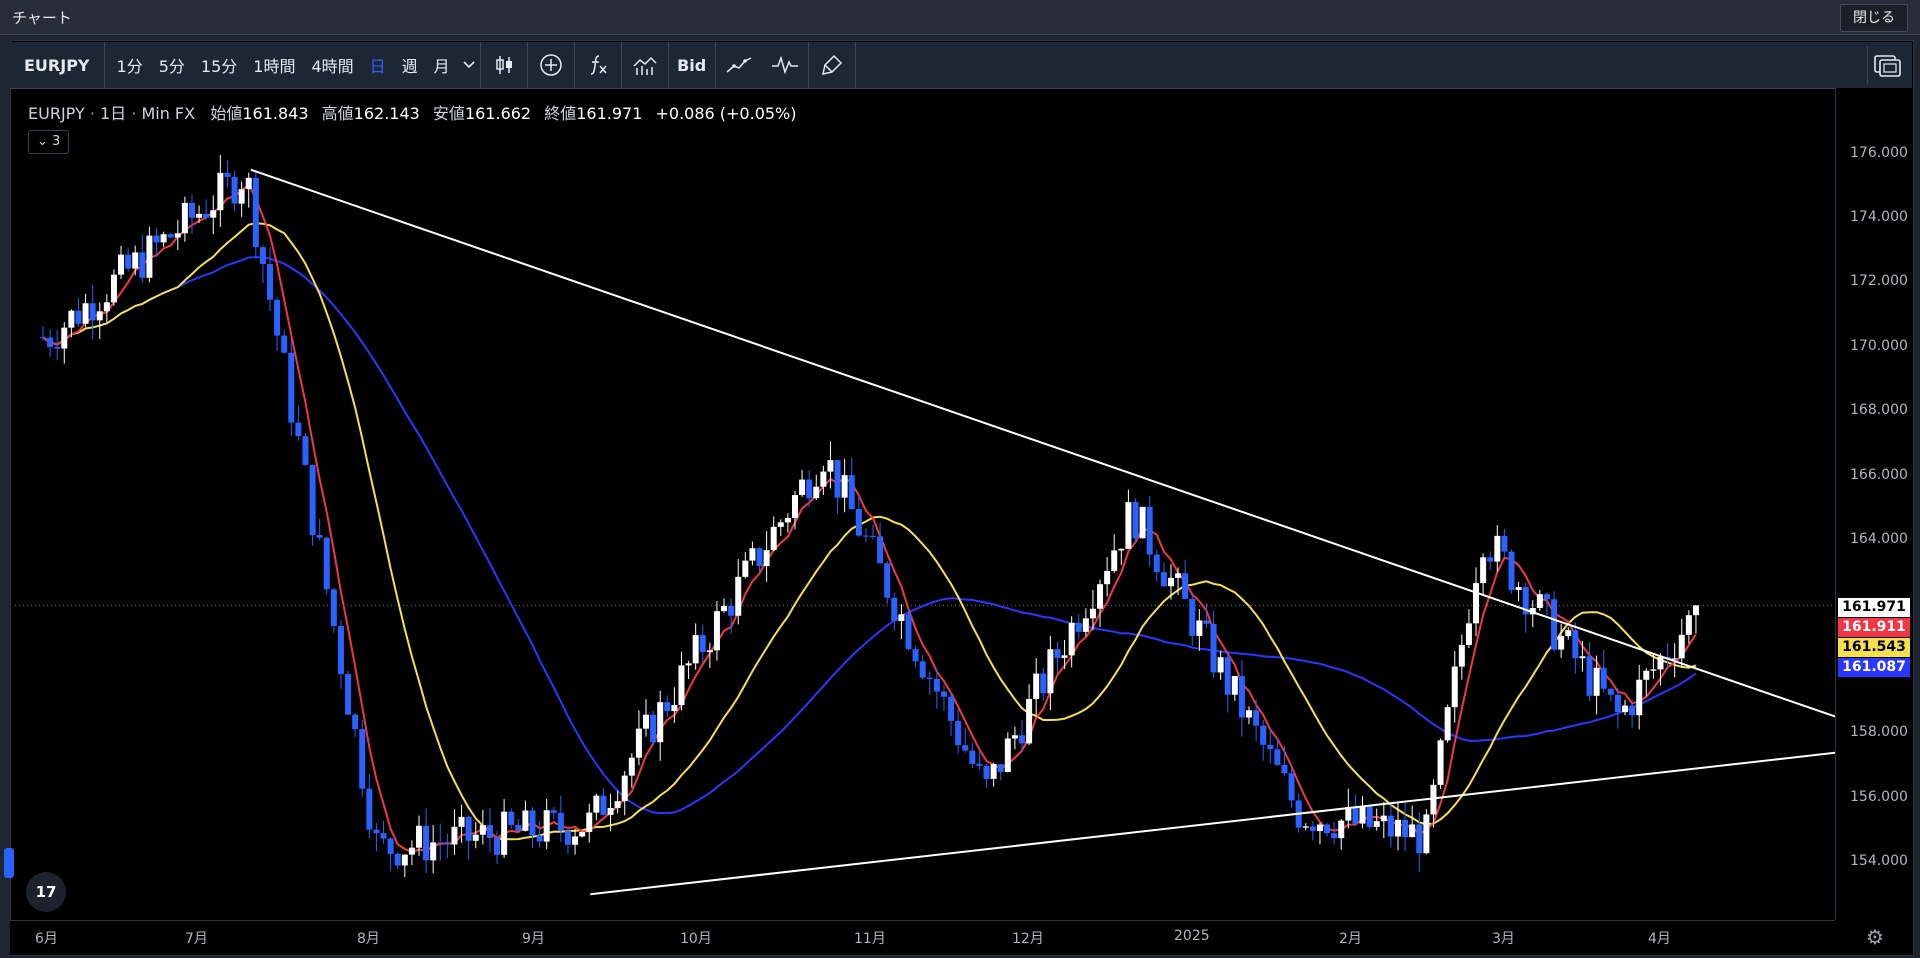  I want to click on legend-open-value: 161.843, so click(275, 113).